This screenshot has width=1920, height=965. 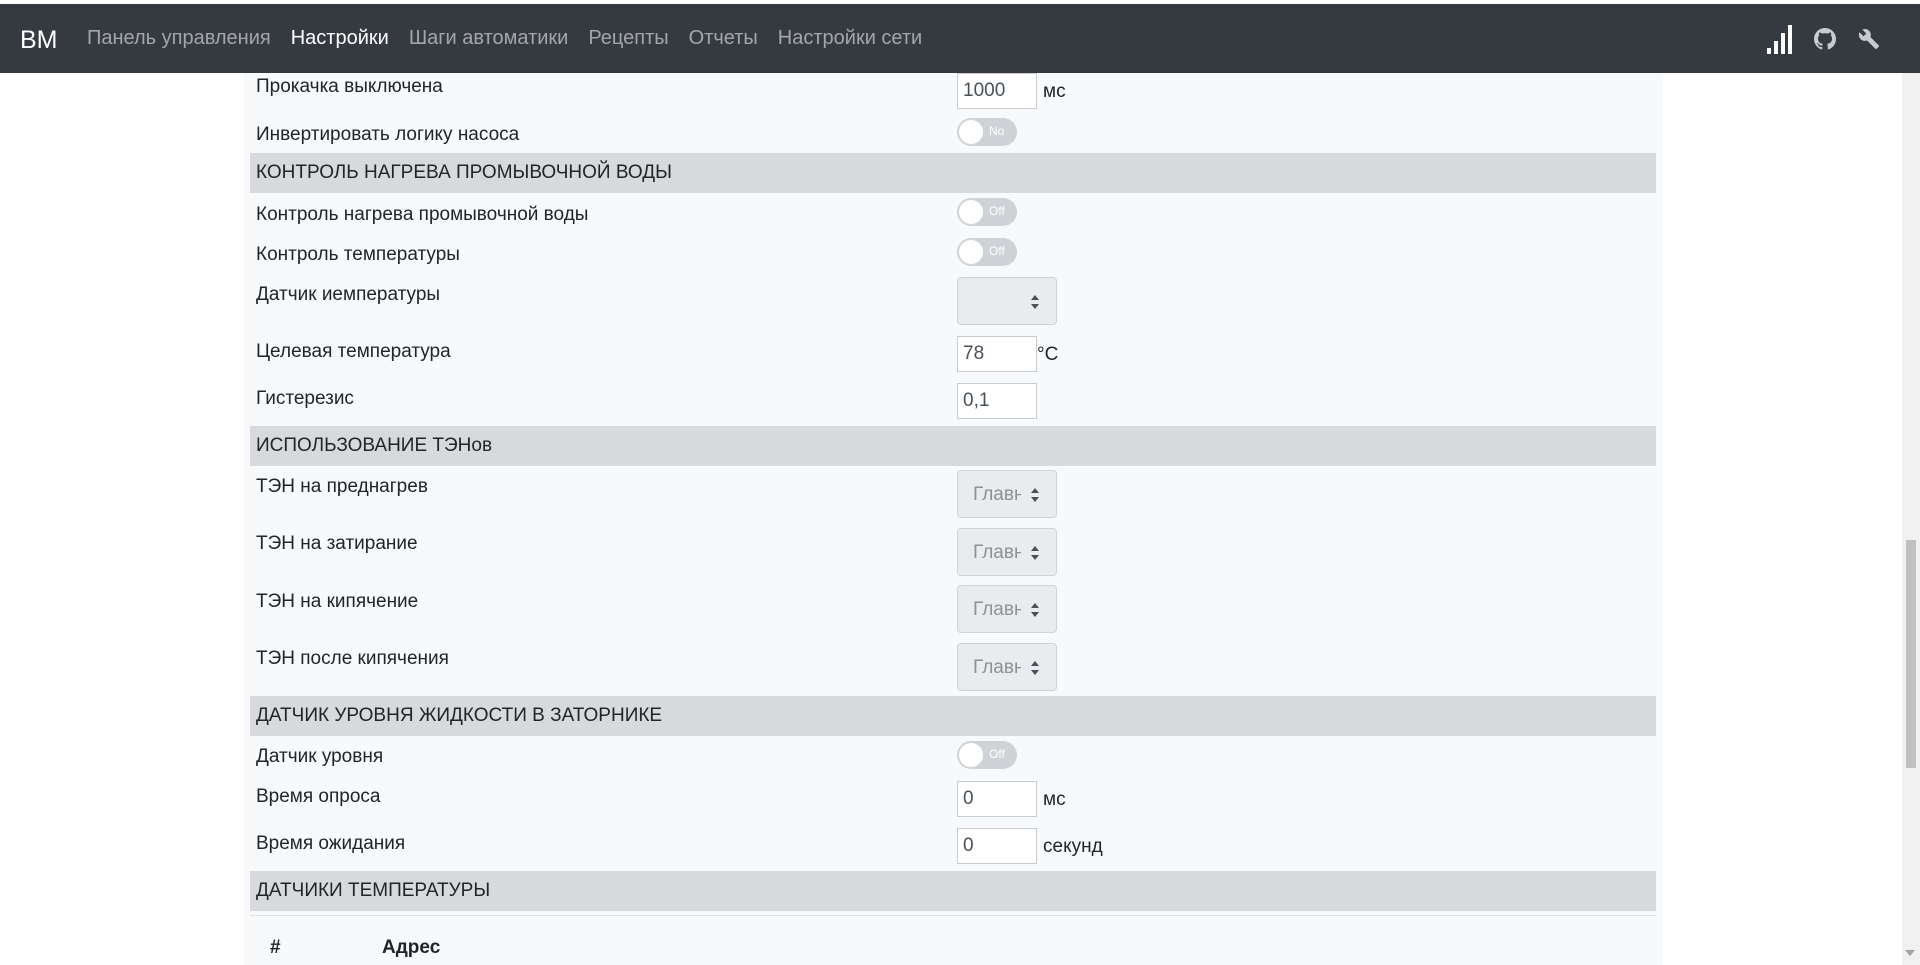 What do you see at coordinates (275, 947) in the screenshot?
I see `table-header-index: #` at bounding box center [275, 947].